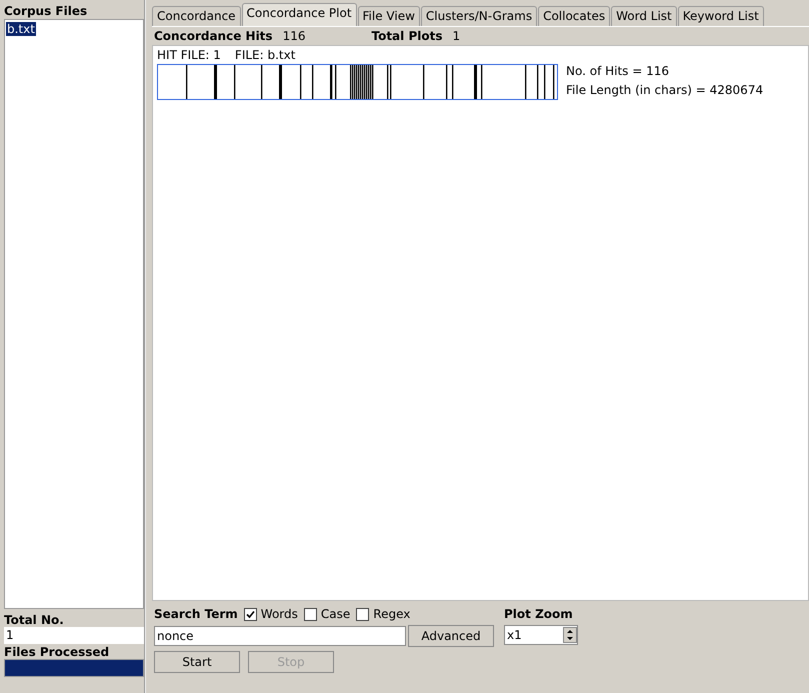  What do you see at coordinates (618, 71) in the screenshot?
I see `hits-count: No. of Hits = 116` at bounding box center [618, 71].